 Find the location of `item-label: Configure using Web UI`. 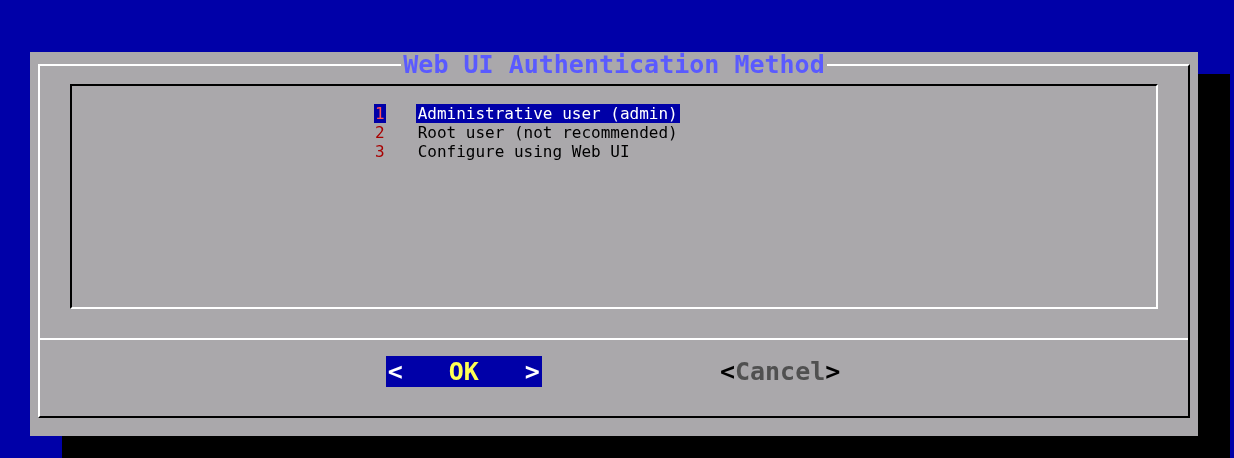

item-label: Configure using Web UI is located at coordinates (523, 151).